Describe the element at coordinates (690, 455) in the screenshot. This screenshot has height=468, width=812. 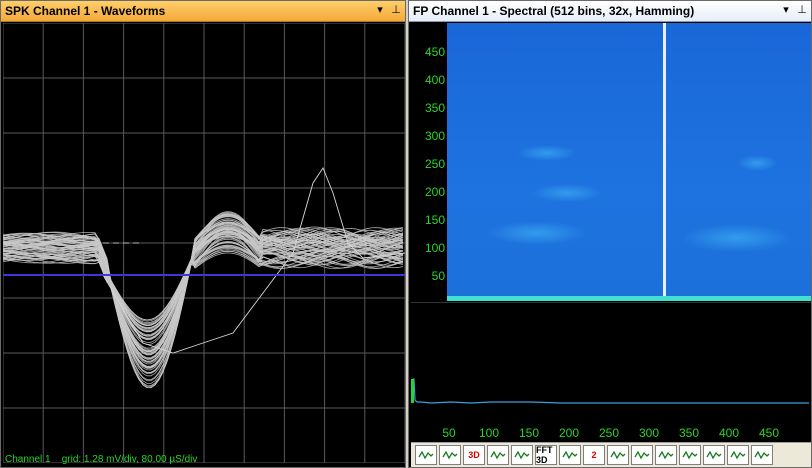
I see `wave-average-icon` at that location.